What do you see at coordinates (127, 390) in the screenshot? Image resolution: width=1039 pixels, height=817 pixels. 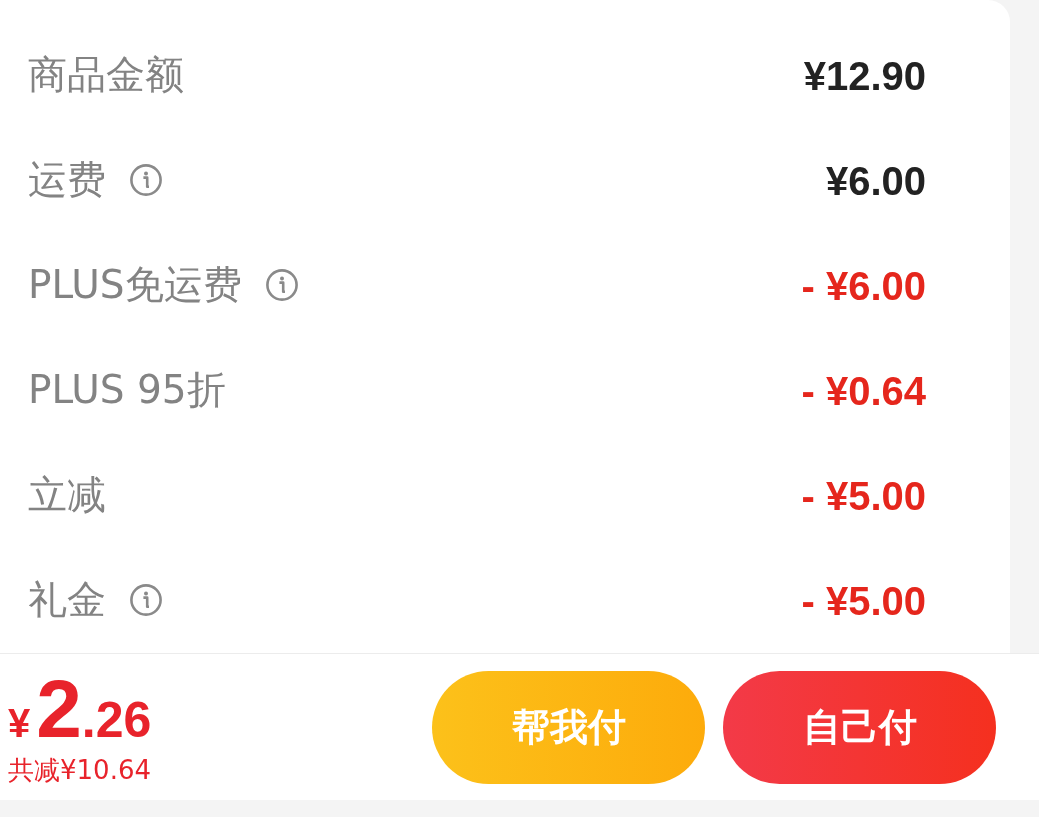 I see `fee-label: PLUS 95折` at bounding box center [127, 390].